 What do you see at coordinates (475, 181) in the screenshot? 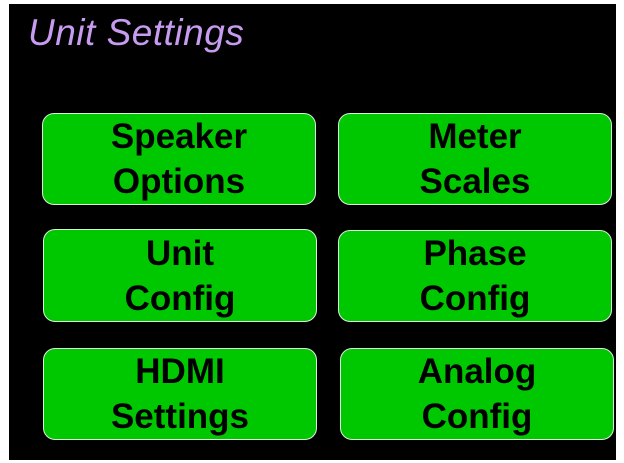
I see `button-label-line2: Scales` at bounding box center [475, 181].